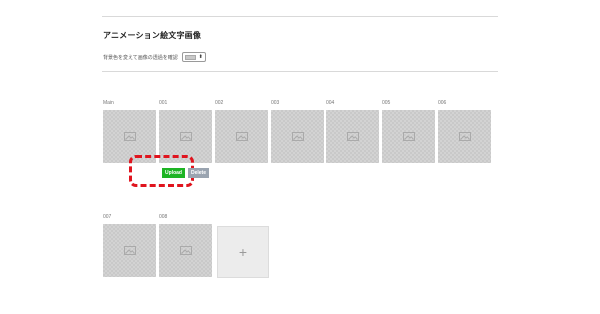 This screenshot has height=314, width=600. I want to click on cell-label: 007, so click(107, 217).